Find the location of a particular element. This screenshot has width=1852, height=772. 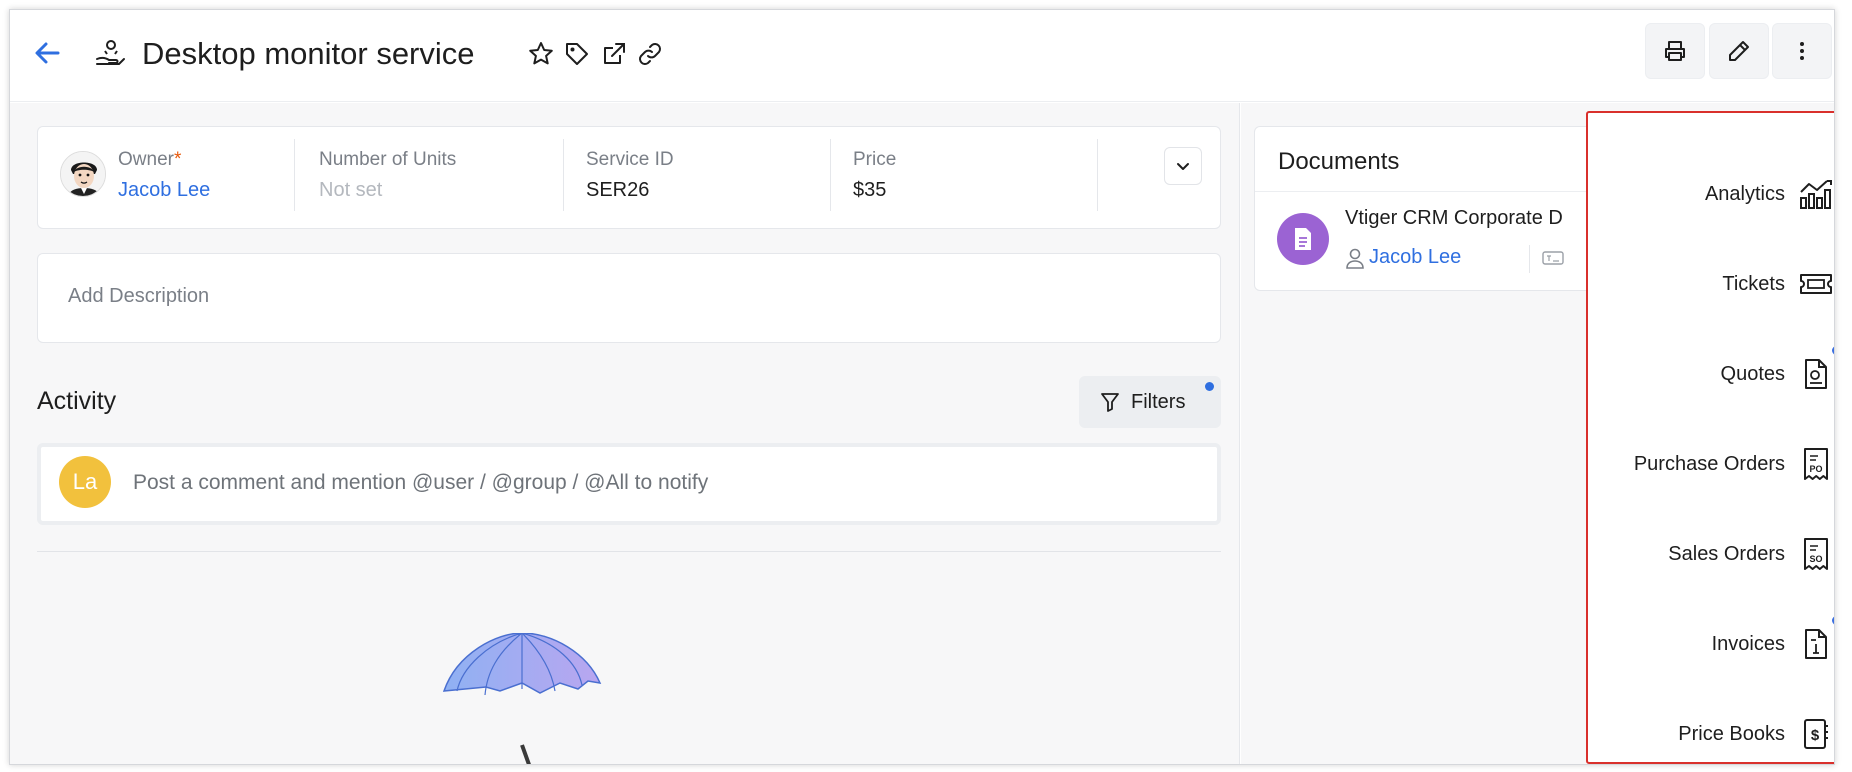

price-field: Price $35 is located at coordinates (874, 175).